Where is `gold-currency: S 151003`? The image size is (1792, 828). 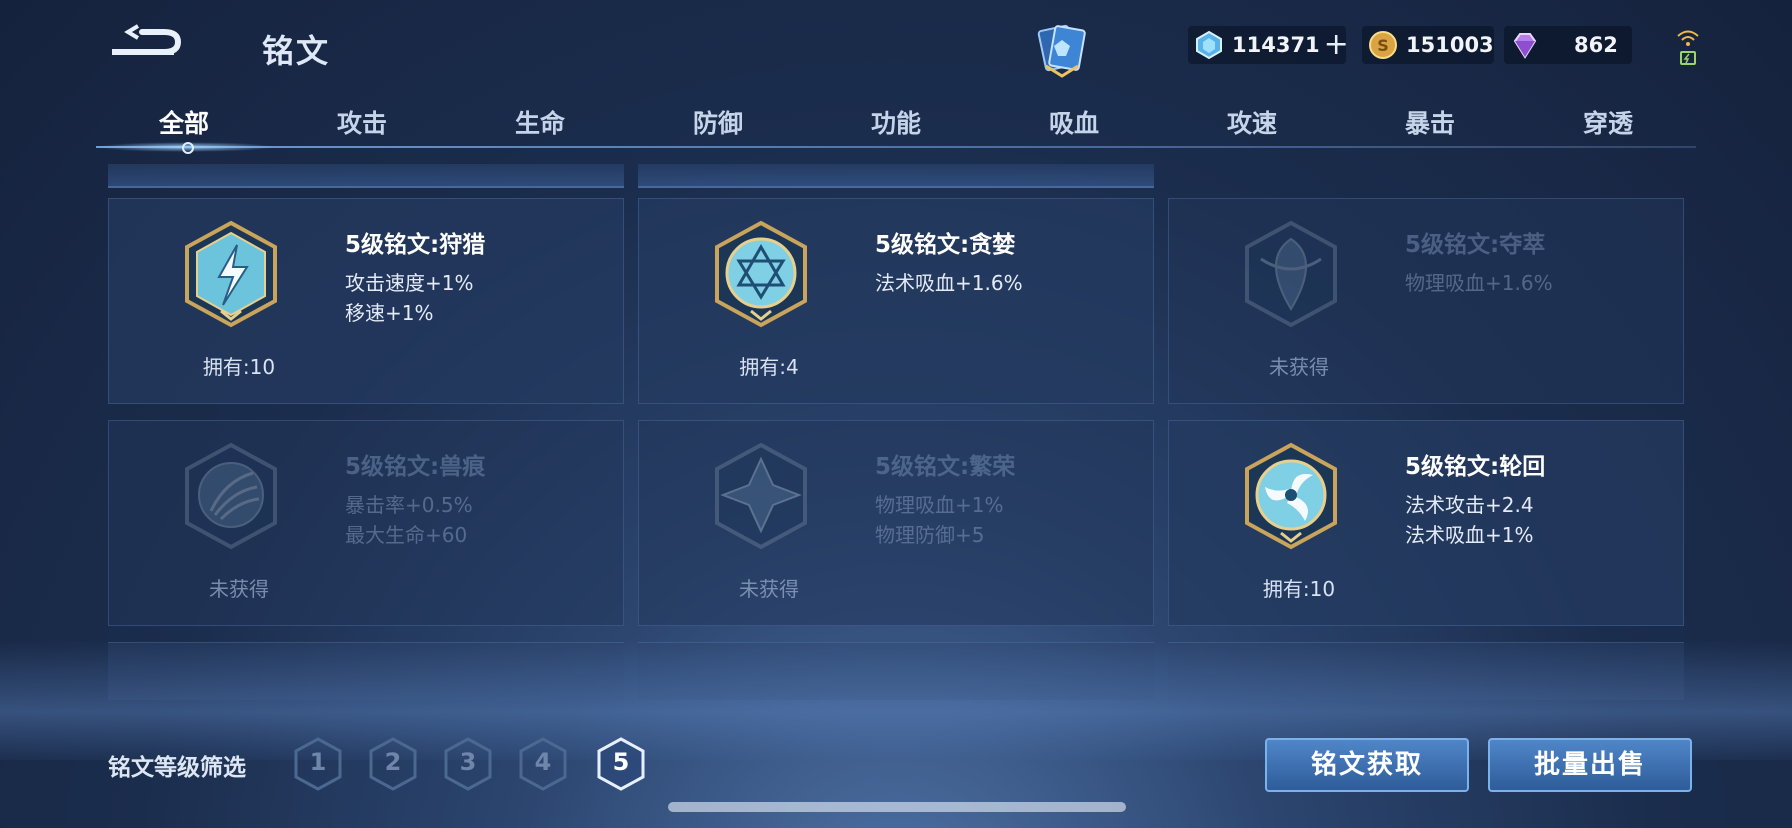 gold-currency: S 151003 is located at coordinates (1428, 45).